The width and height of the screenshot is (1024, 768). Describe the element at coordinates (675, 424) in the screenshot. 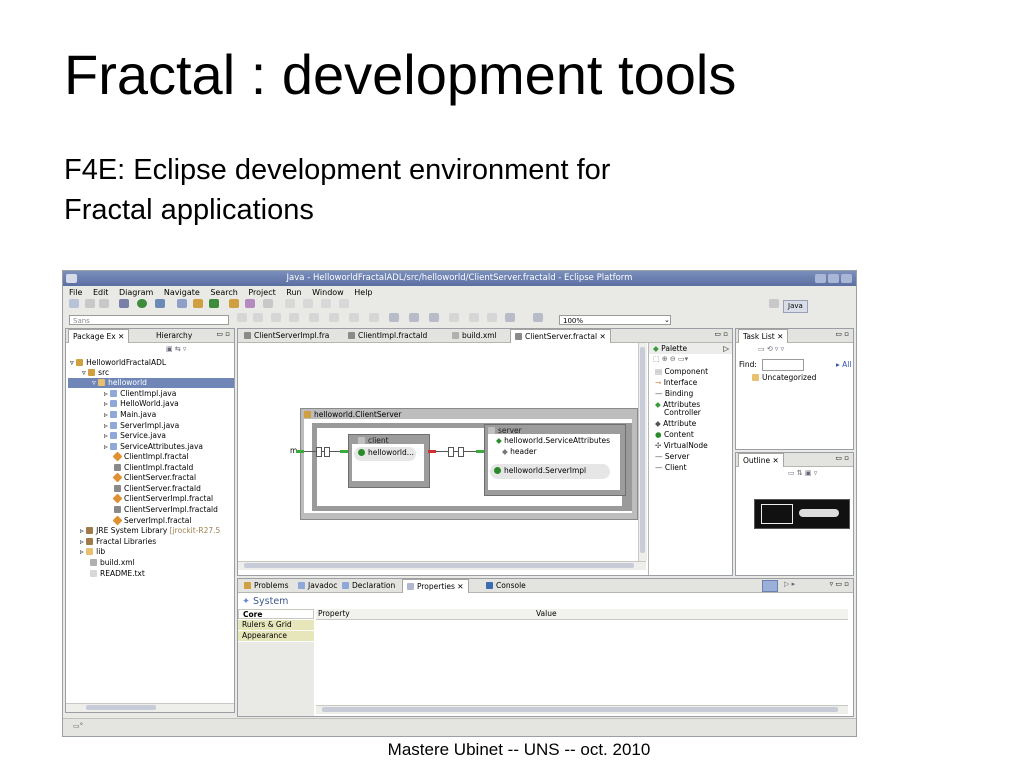

I see `palette-item-attribute: ◆ Attribute` at that location.